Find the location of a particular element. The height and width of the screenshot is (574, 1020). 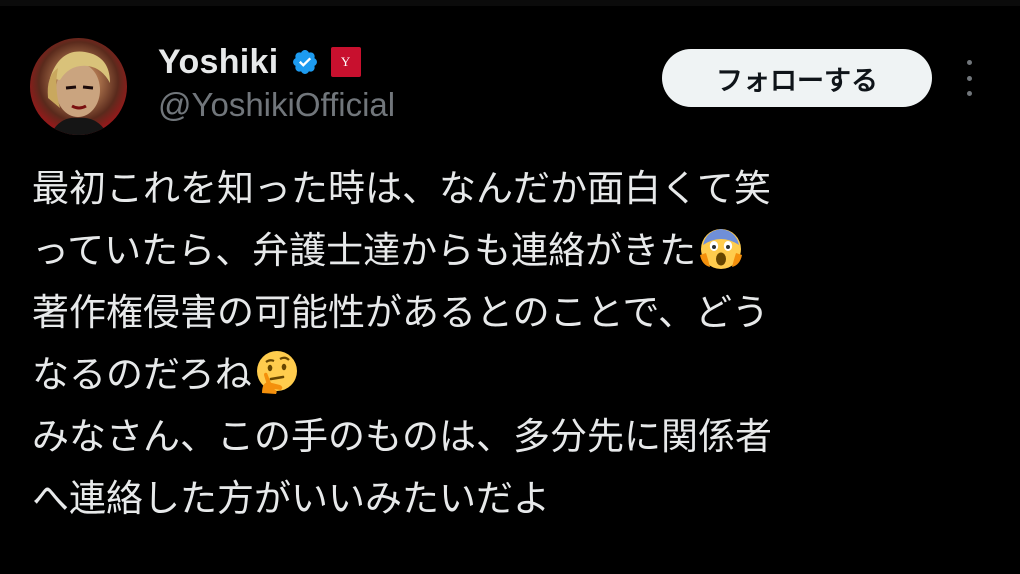

tweet-line-text: っていたら、弁護士達からも連絡がきた is located at coordinates (364, 250).